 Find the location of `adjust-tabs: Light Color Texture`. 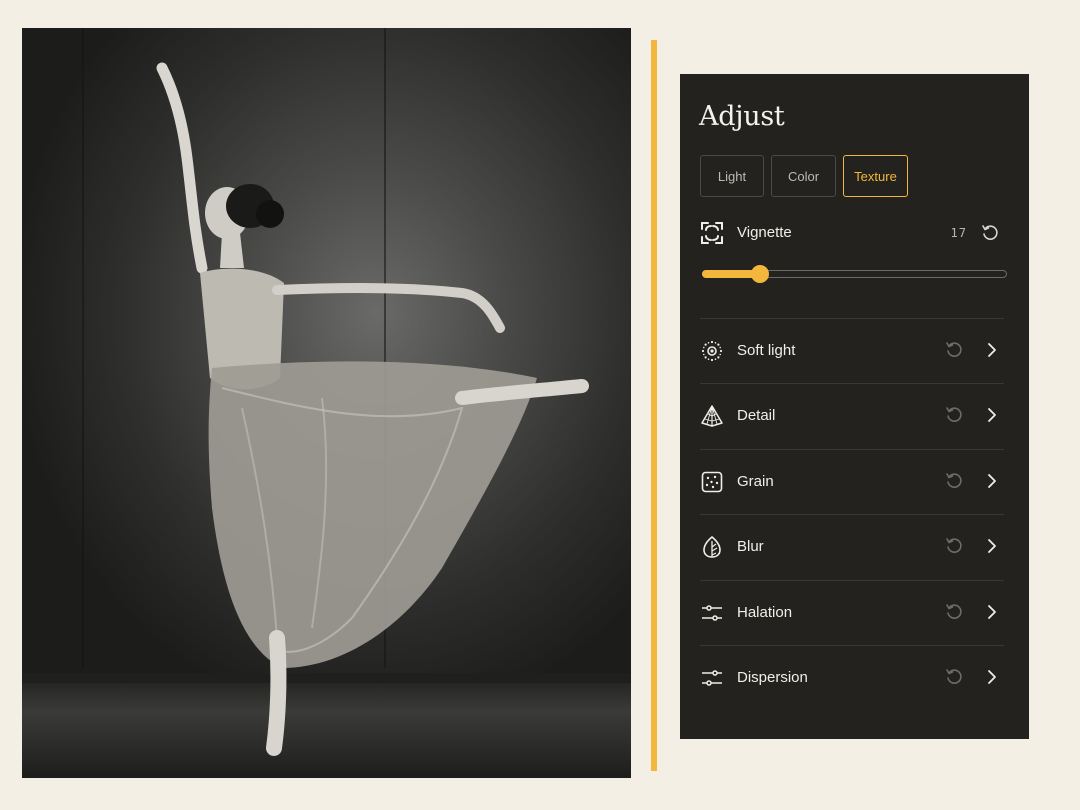

adjust-tabs: Light Color Texture is located at coordinates (804, 176).